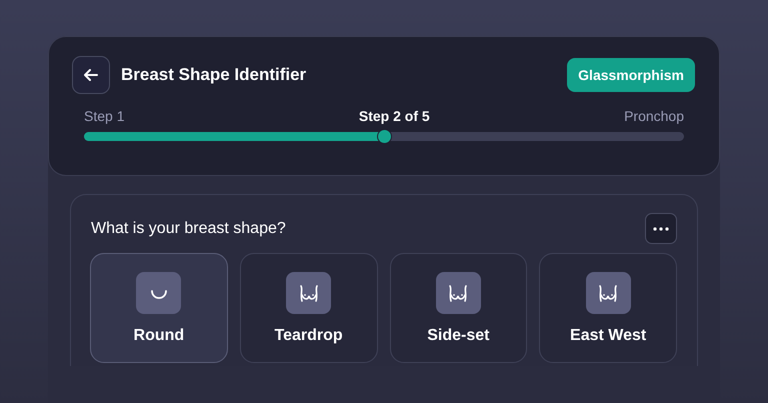  I want to click on more-button, so click(661, 228).